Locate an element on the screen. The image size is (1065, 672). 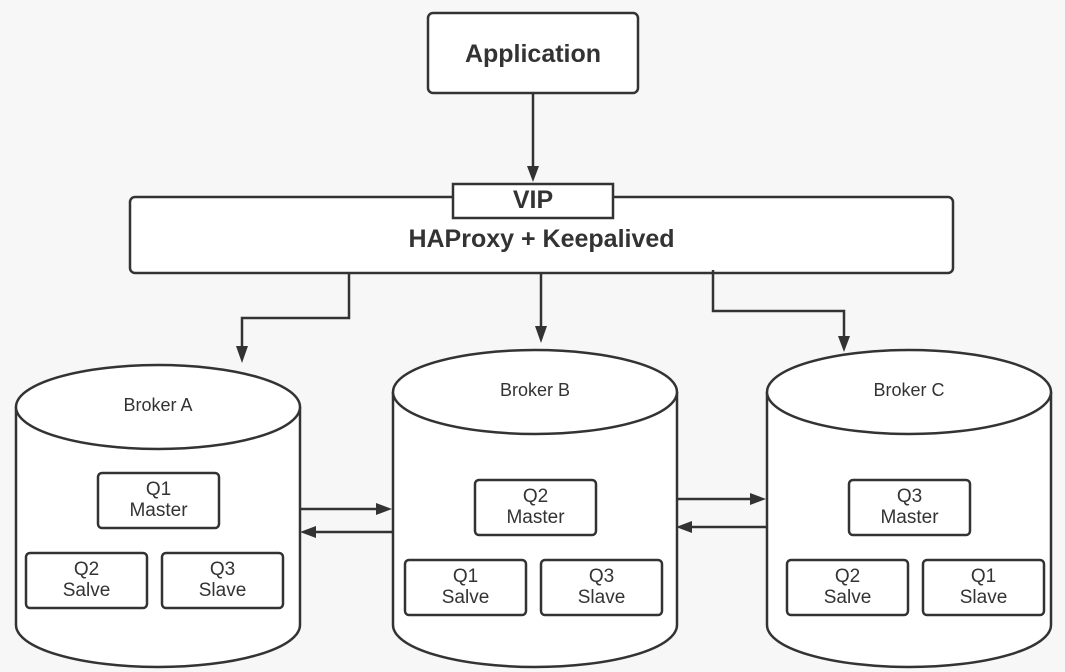
master-queue-label: Q1 Master is located at coordinates (158, 500).